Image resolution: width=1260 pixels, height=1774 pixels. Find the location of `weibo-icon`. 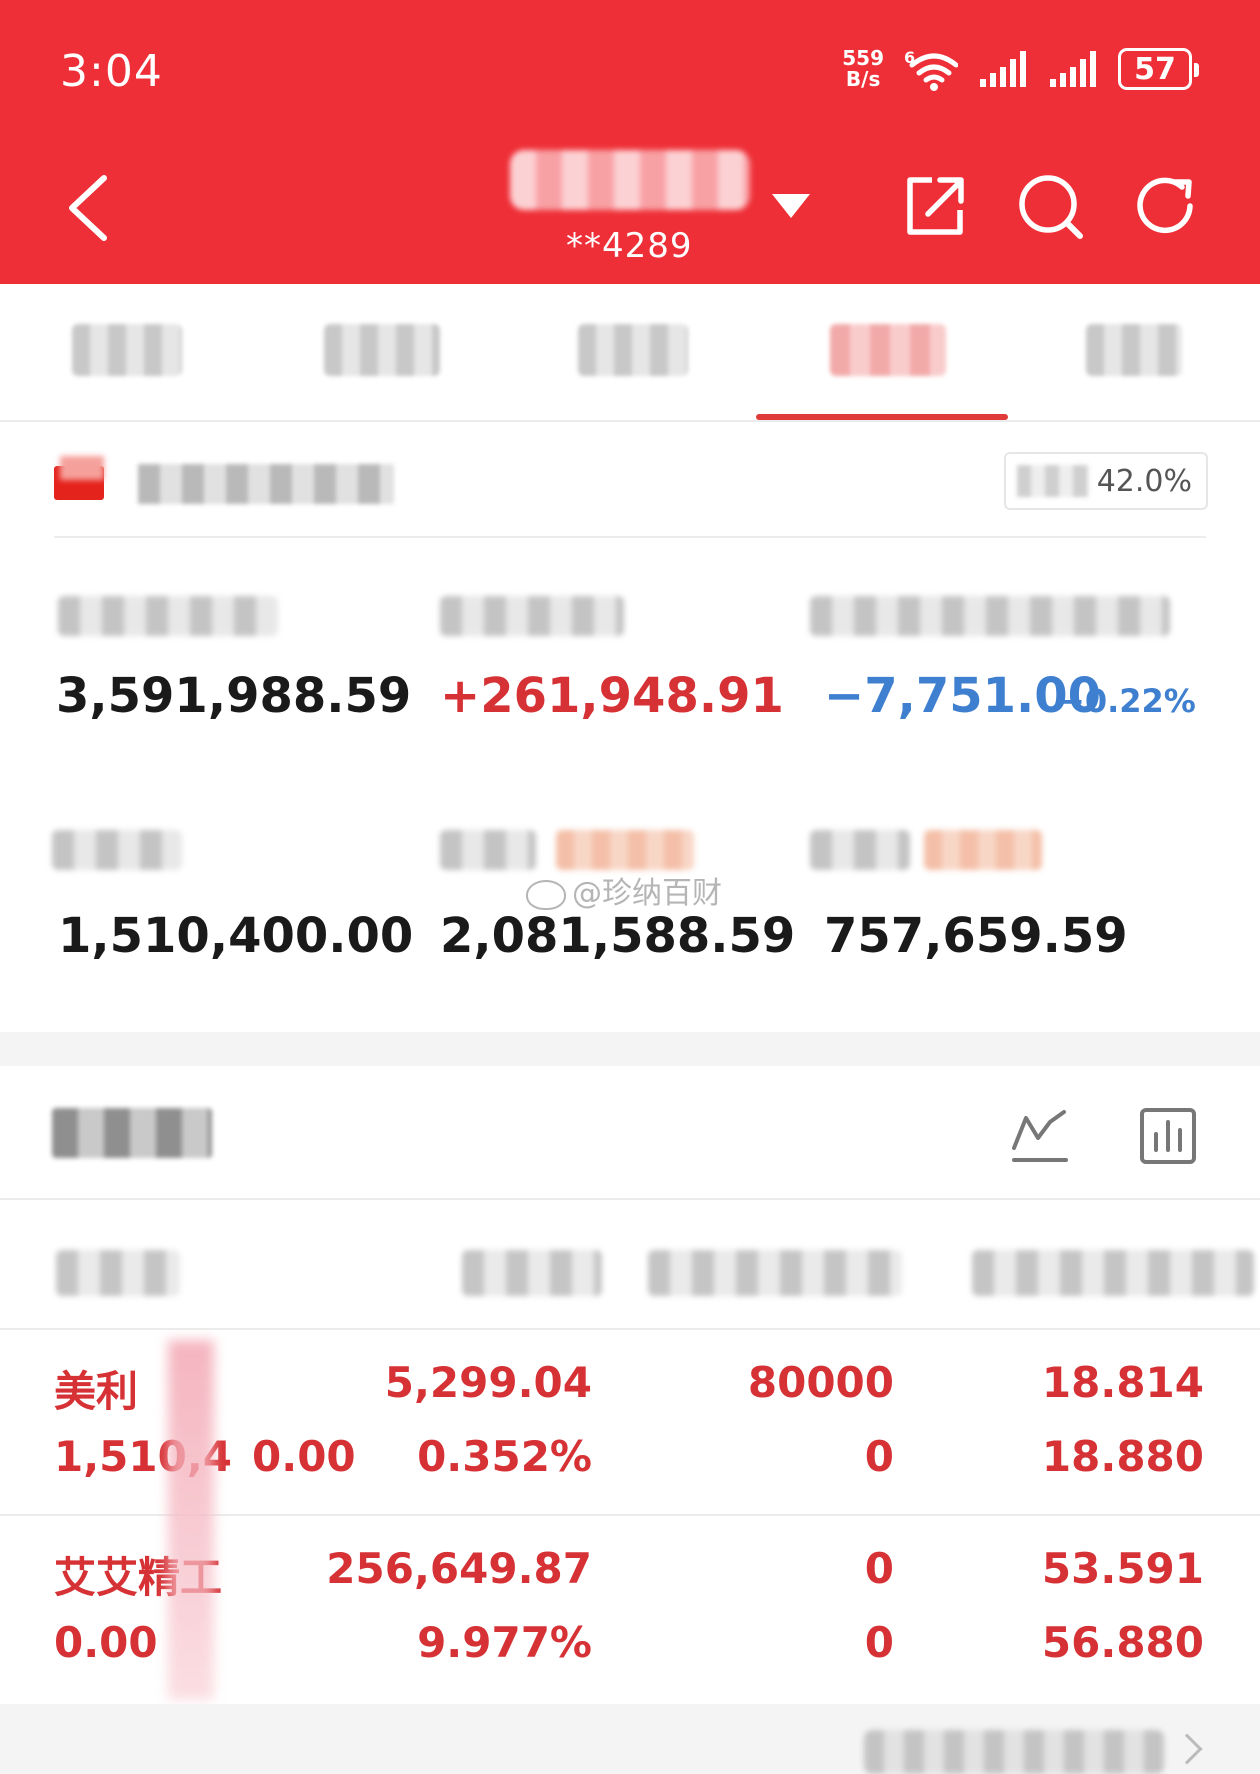

weibo-icon is located at coordinates (546, 894).